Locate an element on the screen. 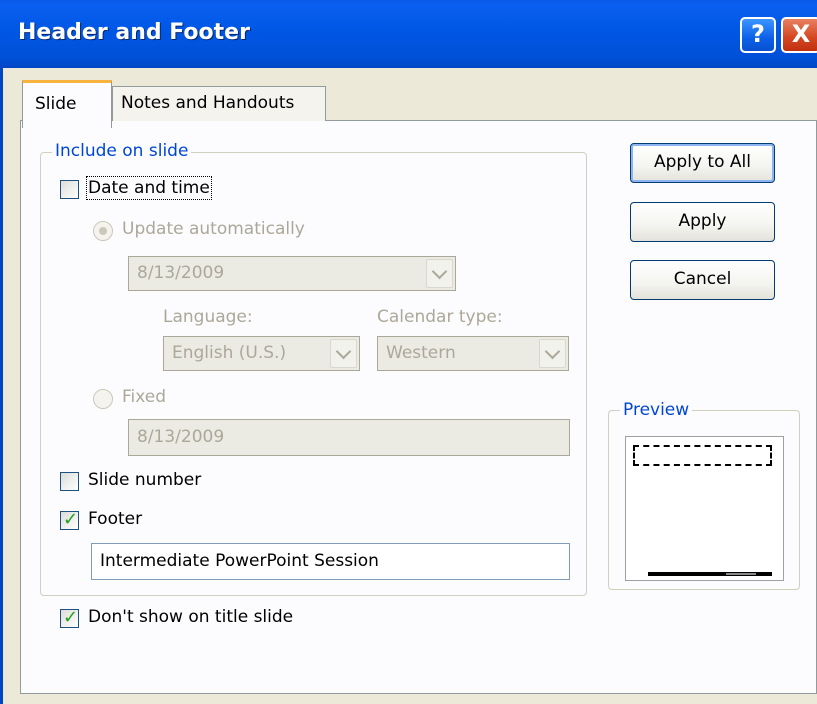  dont-show-title-checkbox: ✓ is located at coordinates (69, 617).